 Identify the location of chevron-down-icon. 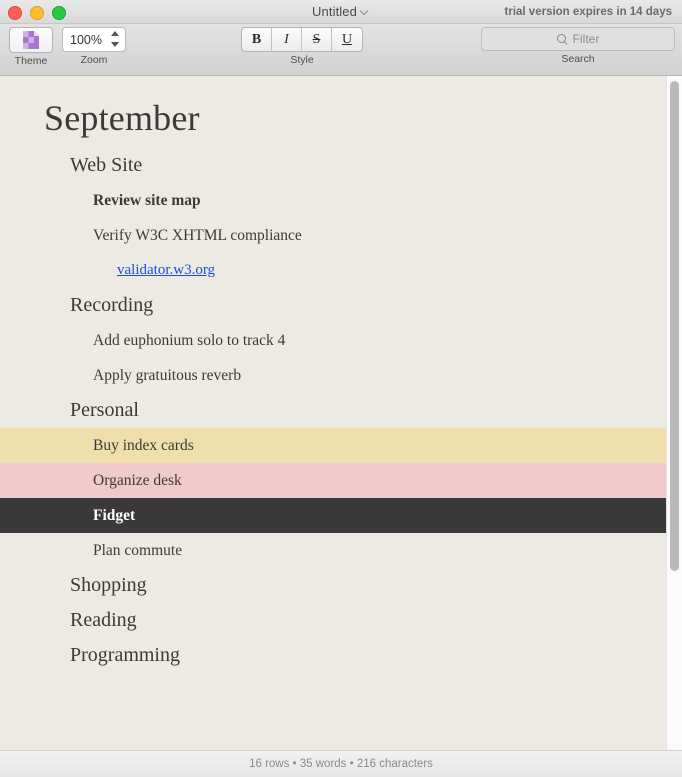
(365, 11).